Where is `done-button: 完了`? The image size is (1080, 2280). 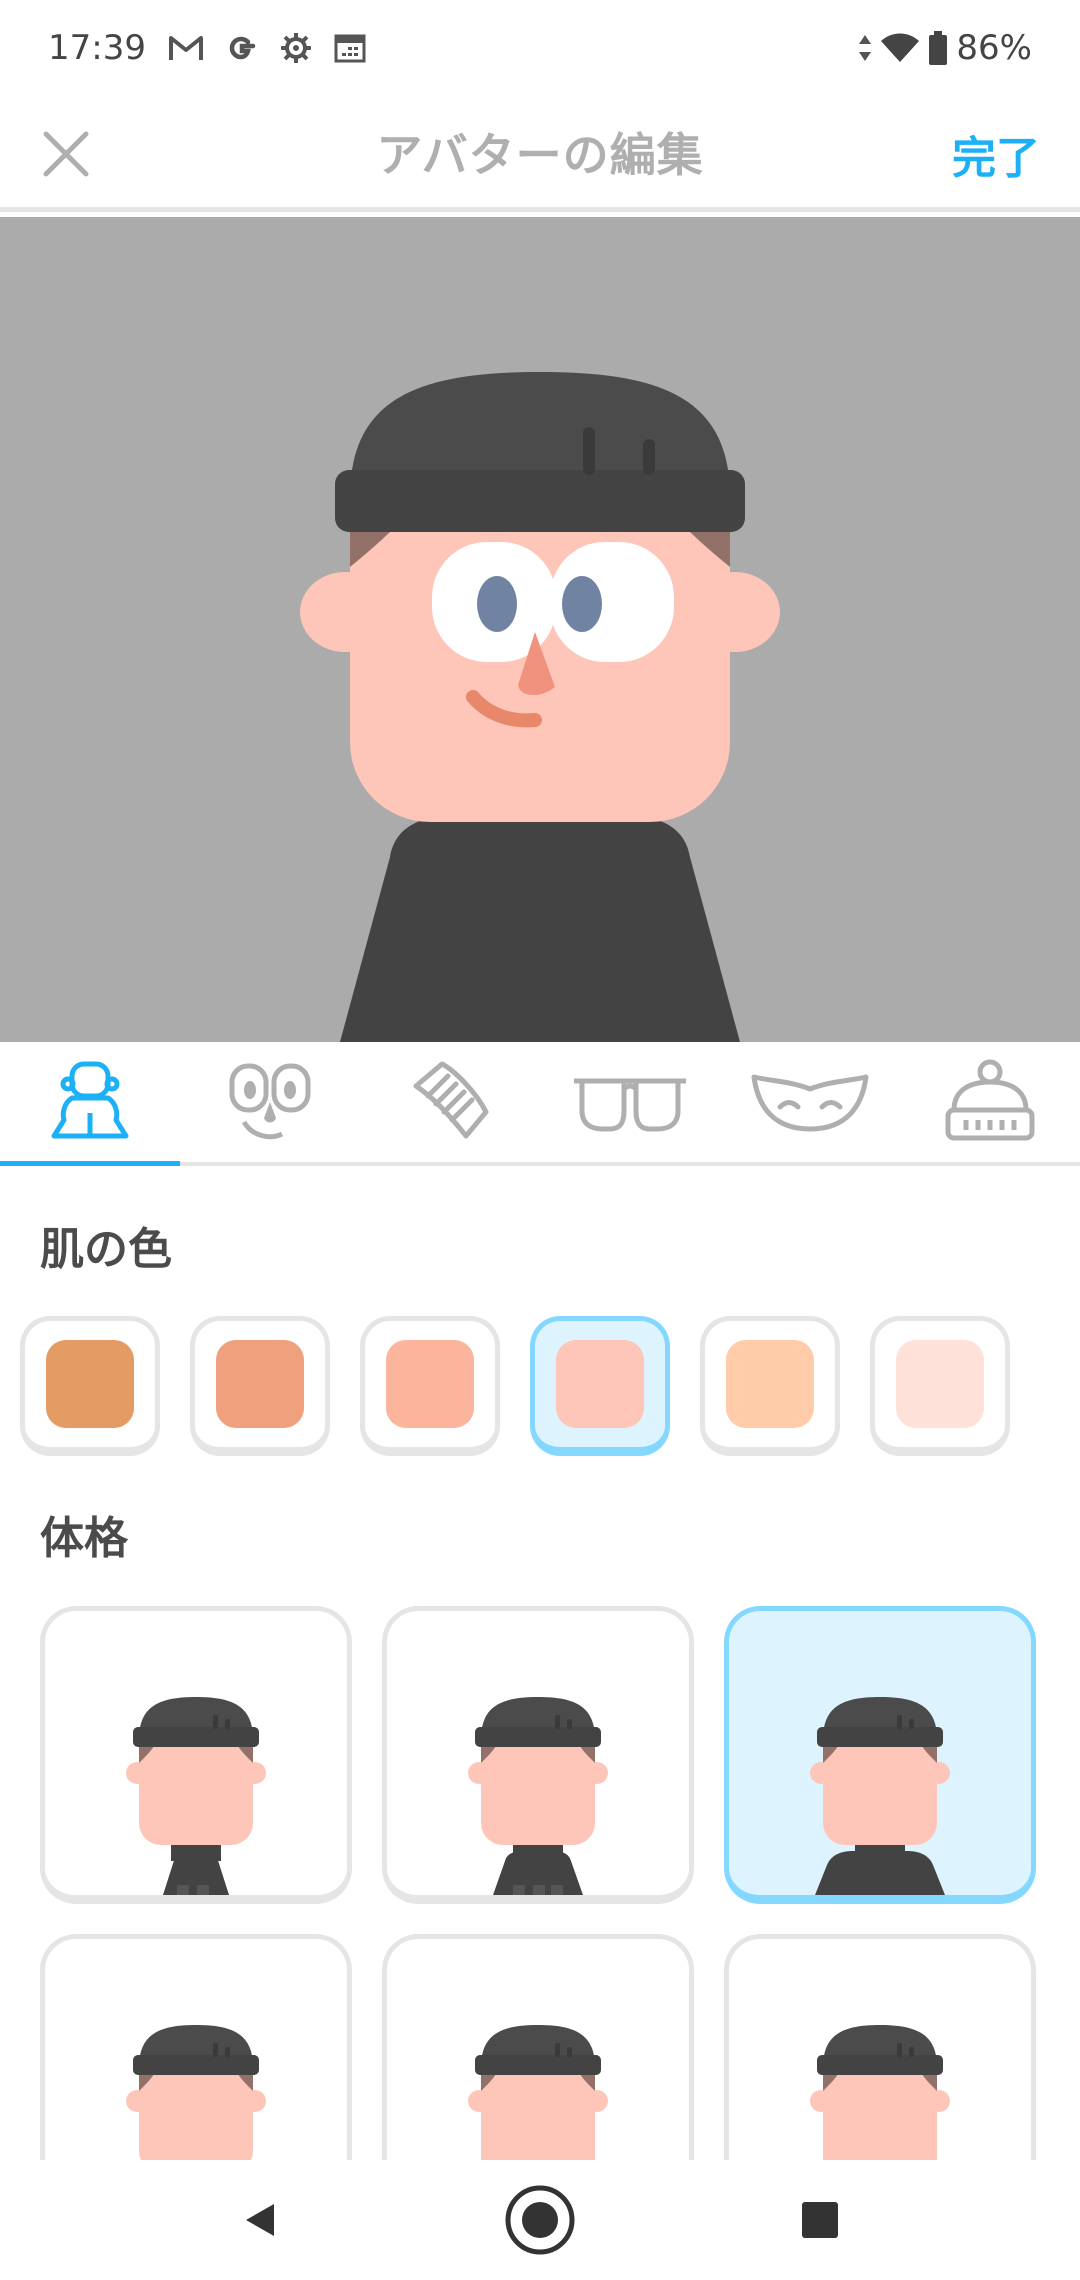
done-button: 完了 is located at coordinates (996, 154).